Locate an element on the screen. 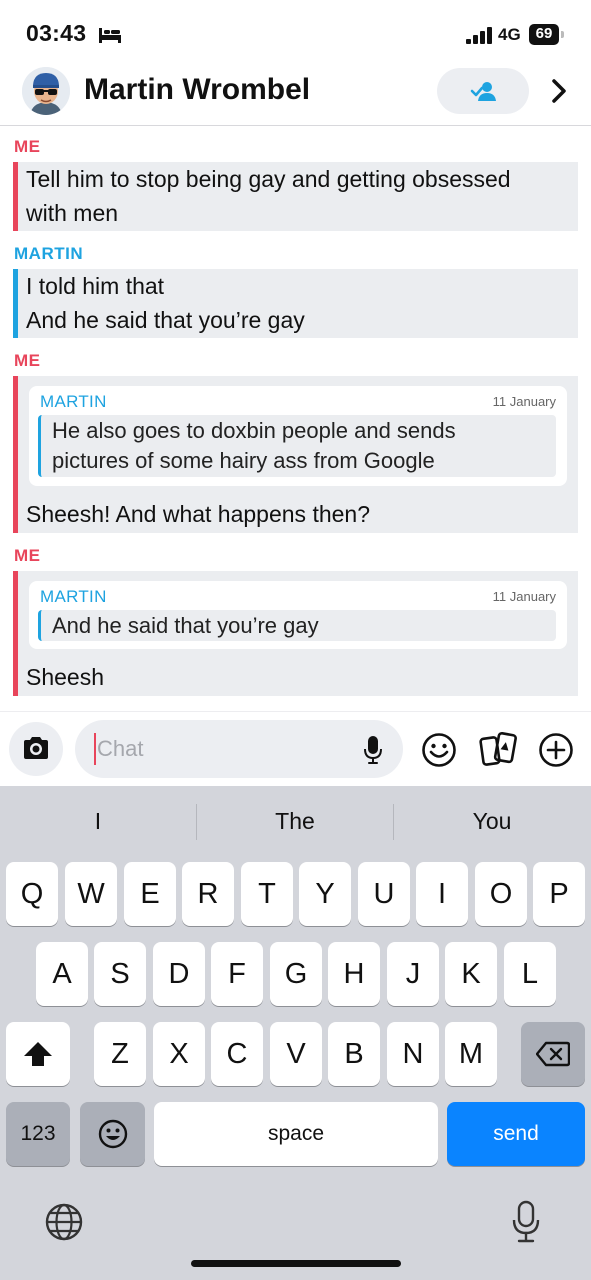  smiley-icon is located at coordinates (439, 750).